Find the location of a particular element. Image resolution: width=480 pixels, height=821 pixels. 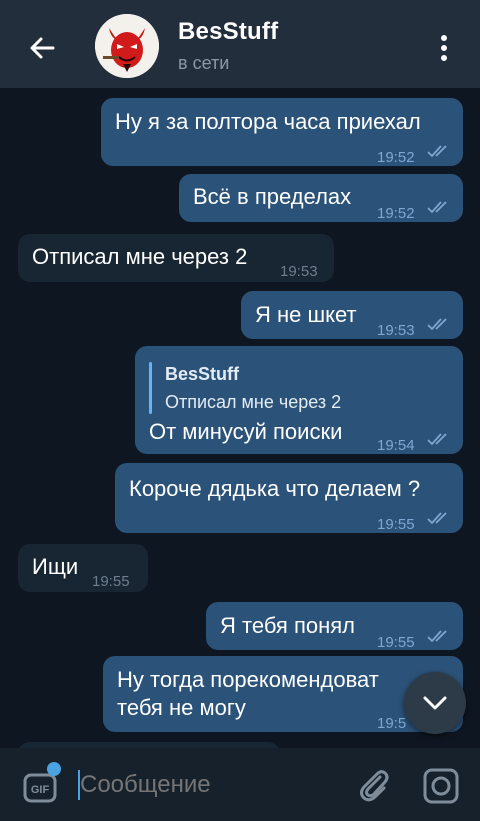

message-input-bar: GIF is located at coordinates (240, 784).